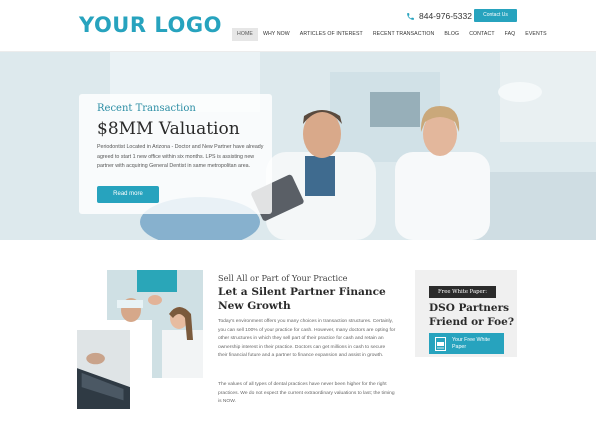  Describe the element at coordinates (276, 34) in the screenshot. I see `nav-why-now: WHY NOW` at that location.